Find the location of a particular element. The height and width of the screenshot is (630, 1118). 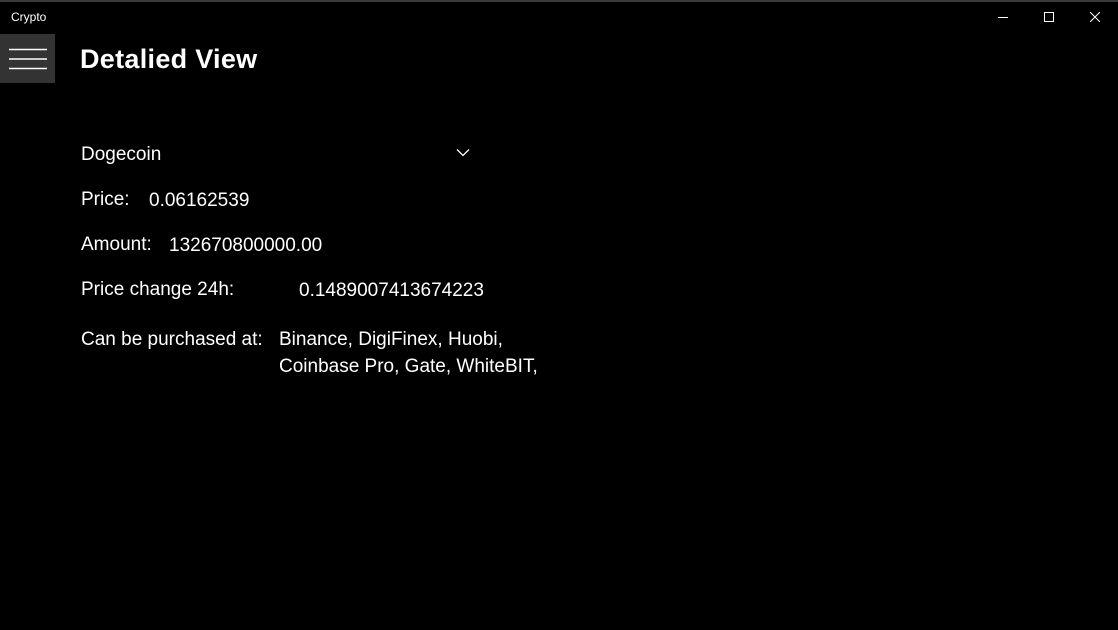

price-change-value: 0.1489007413674223 is located at coordinates (391, 290).